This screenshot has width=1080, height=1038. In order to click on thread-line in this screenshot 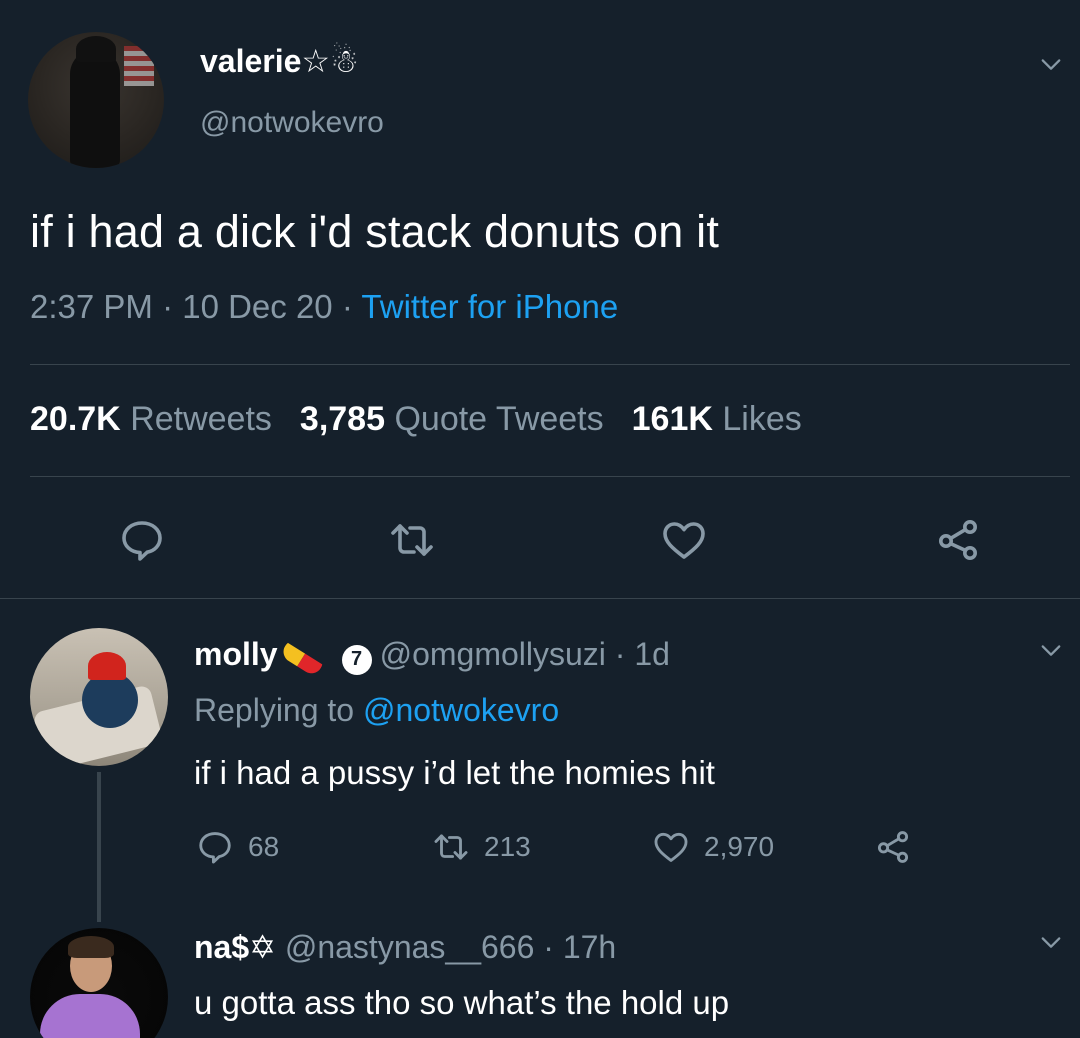, I will do `click(99, 847)`.